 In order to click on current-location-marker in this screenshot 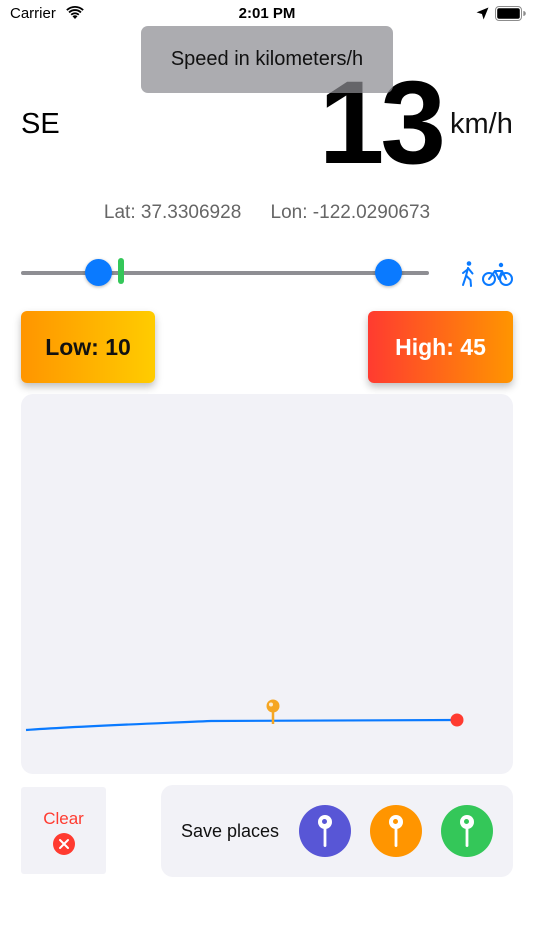, I will do `click(457, 720)`.